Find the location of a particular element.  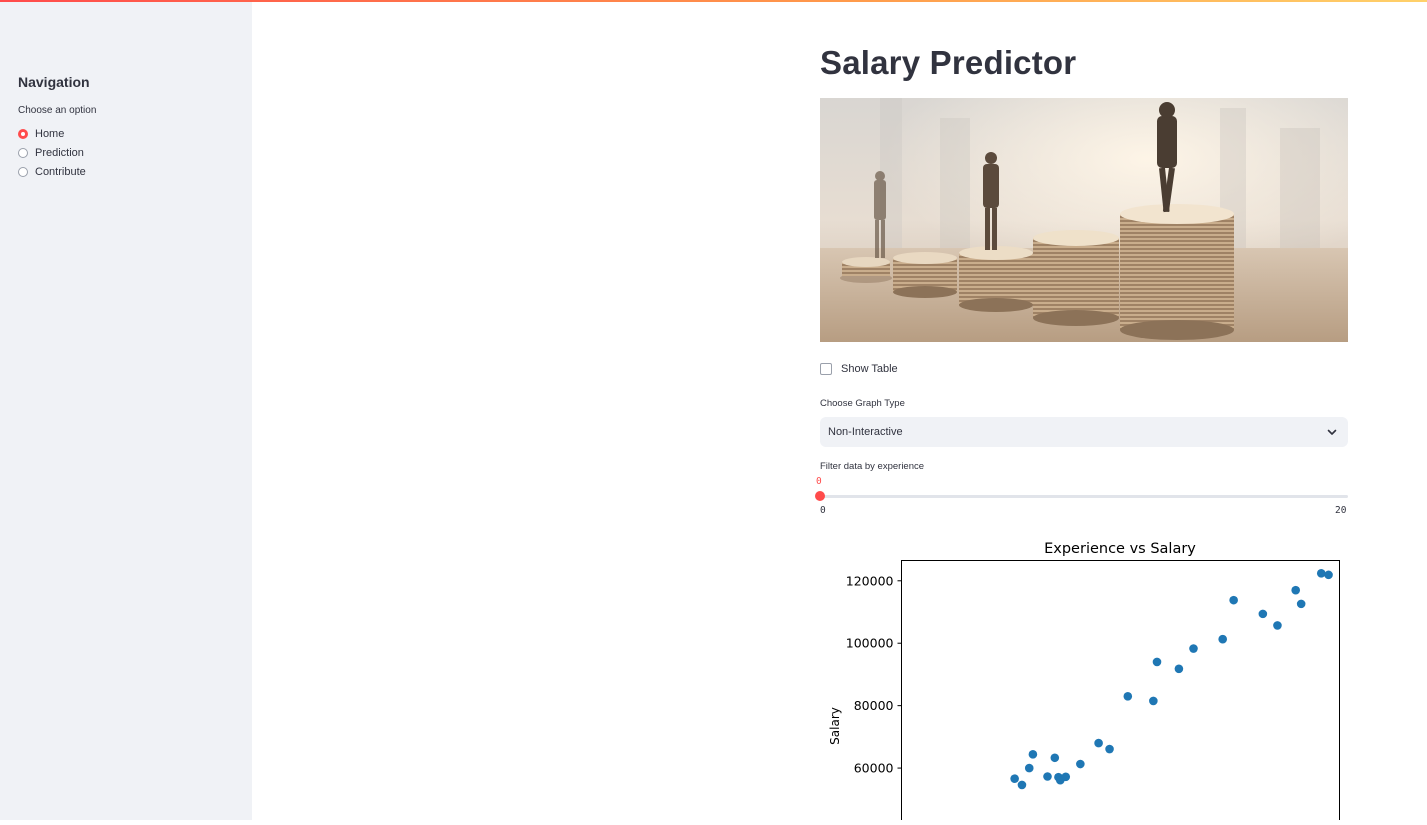

hero-image is located at coordinates (1084, 220).